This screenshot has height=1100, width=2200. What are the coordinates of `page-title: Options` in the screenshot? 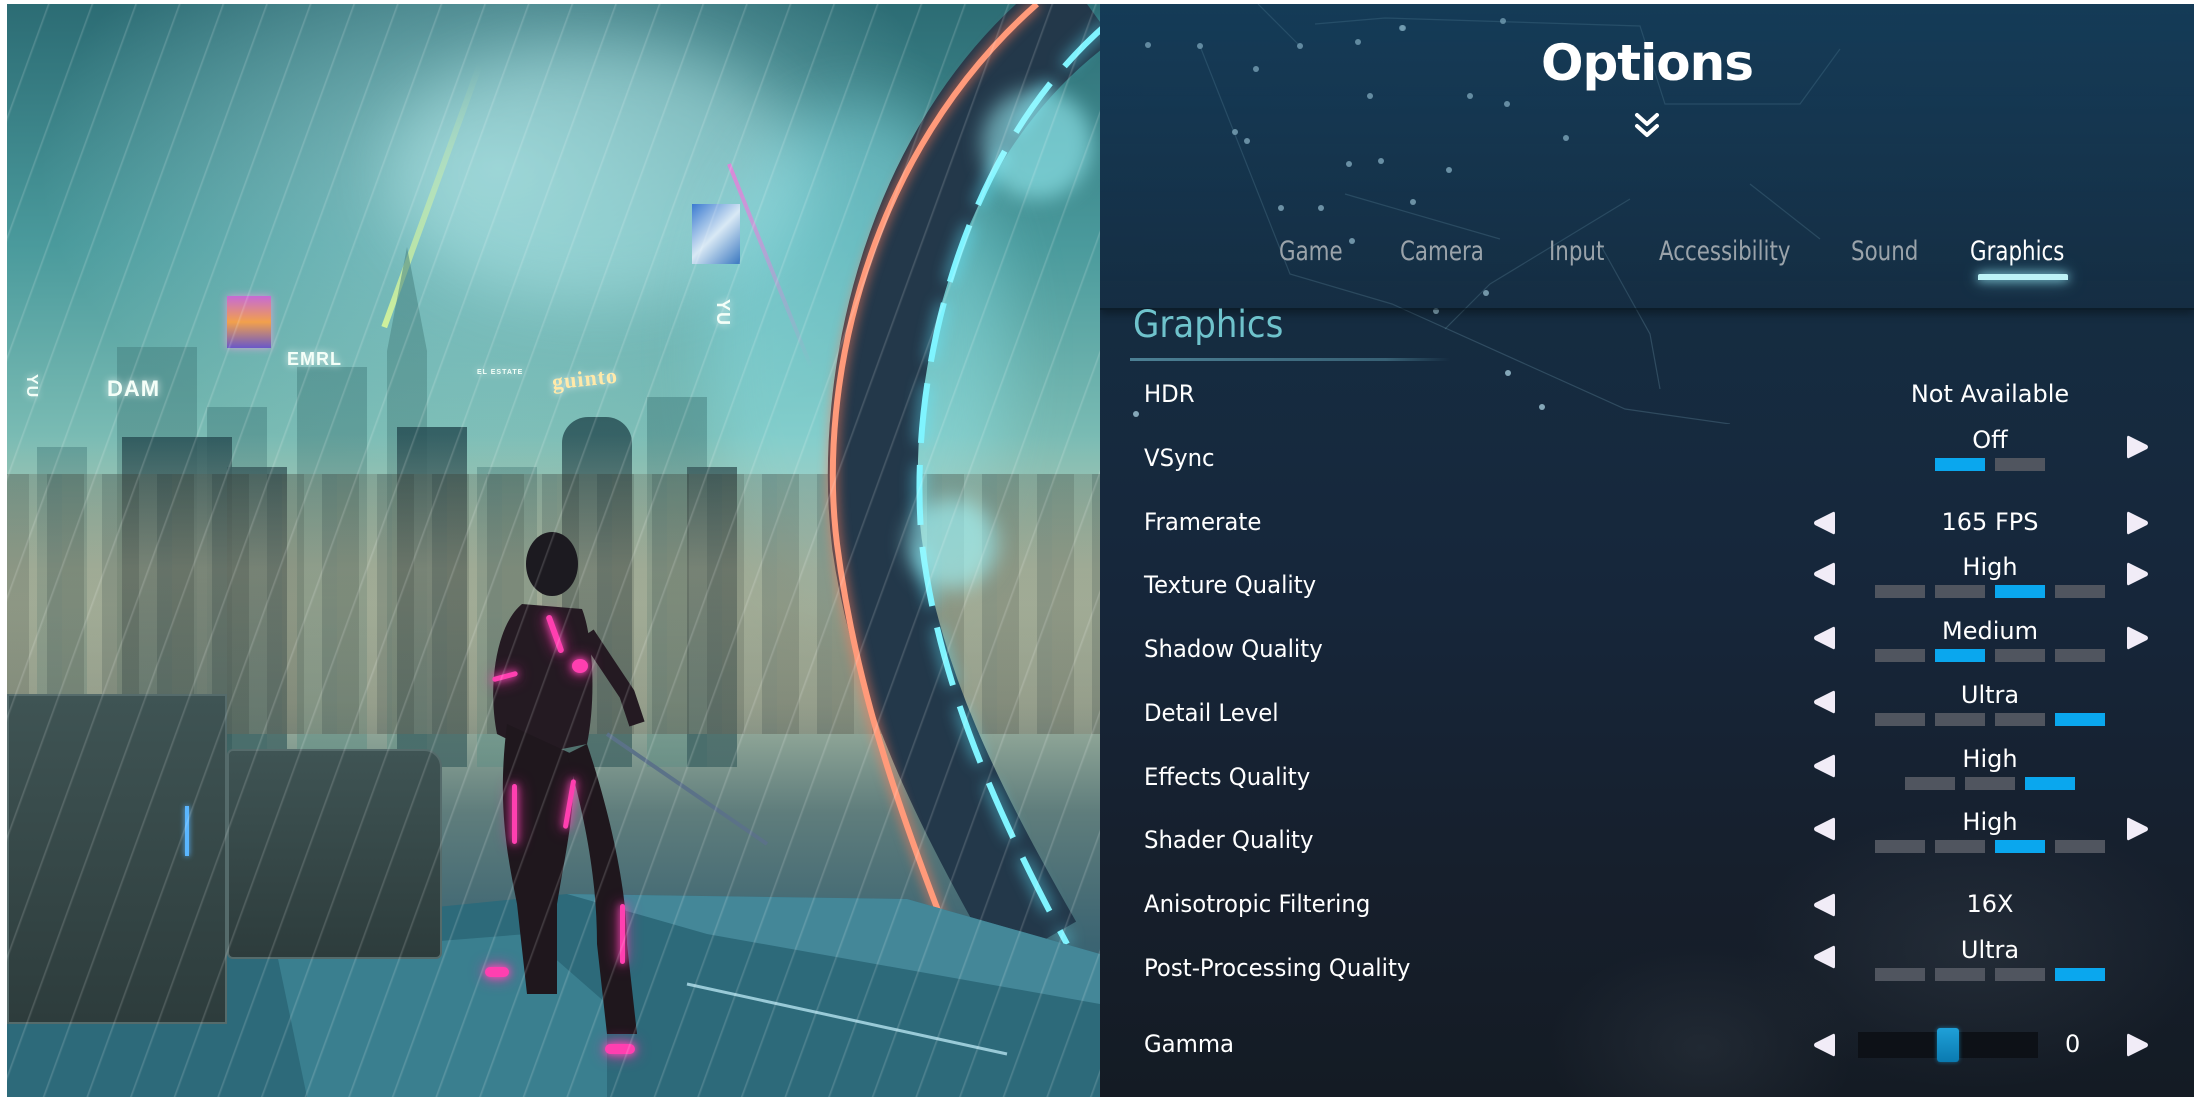 It's located at (1647, 63).